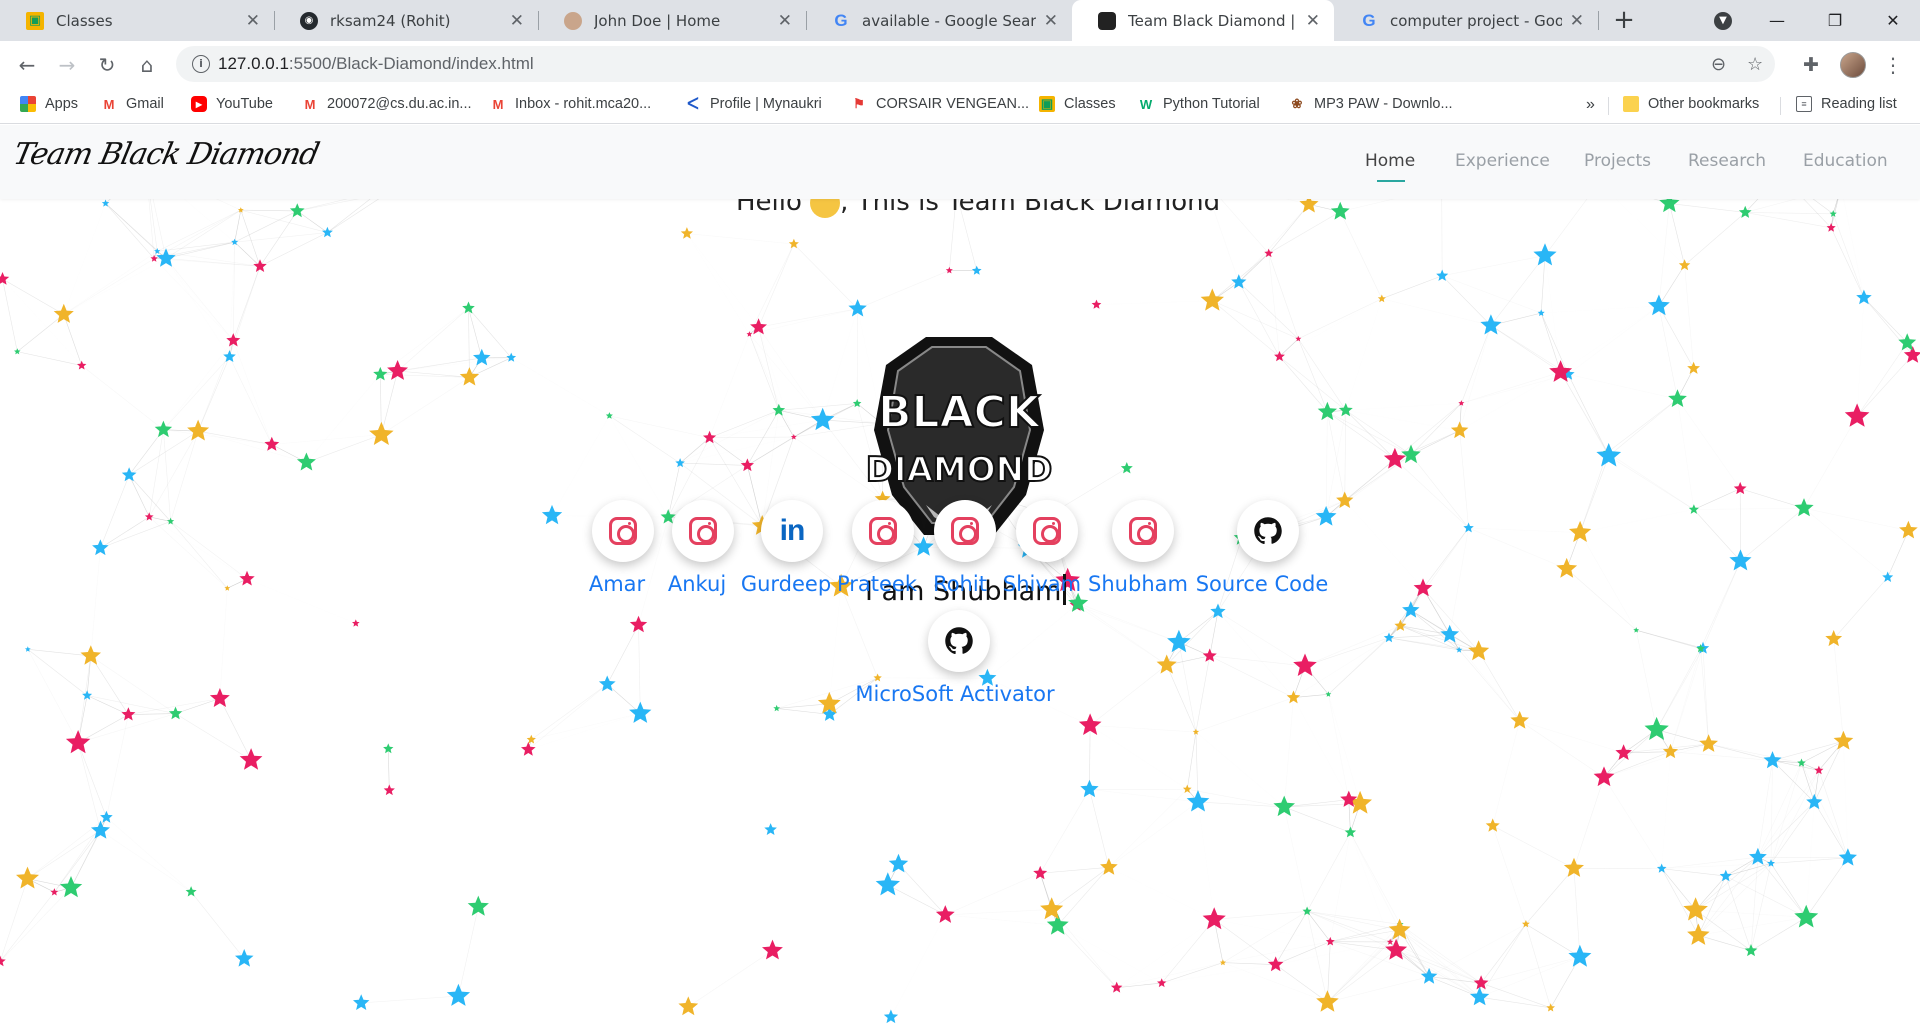 The image size is (1920, 1030). Describe the element at coordinates (1845, 161) in the screenshot. I see `nav-education: Education` at that location.